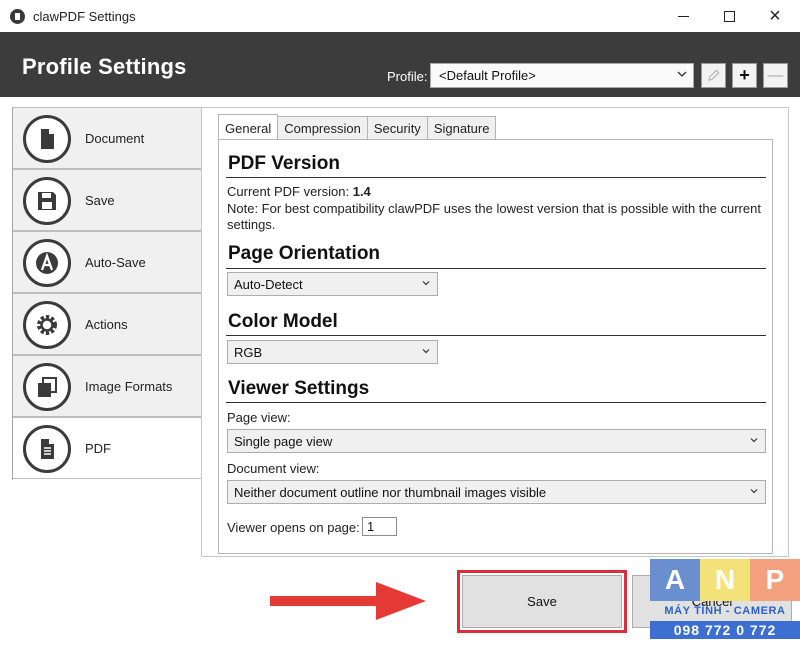 The image size is (800, 654). I want to click on opens-on-page-label: Viewer opens on page:, so click(293, 527).